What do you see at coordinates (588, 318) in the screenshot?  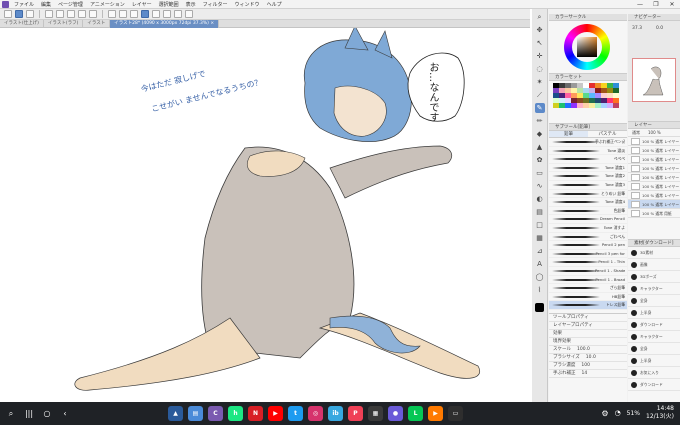 I see `tool-property-row: ツールプロパティ` at bounding box center [588, 318].